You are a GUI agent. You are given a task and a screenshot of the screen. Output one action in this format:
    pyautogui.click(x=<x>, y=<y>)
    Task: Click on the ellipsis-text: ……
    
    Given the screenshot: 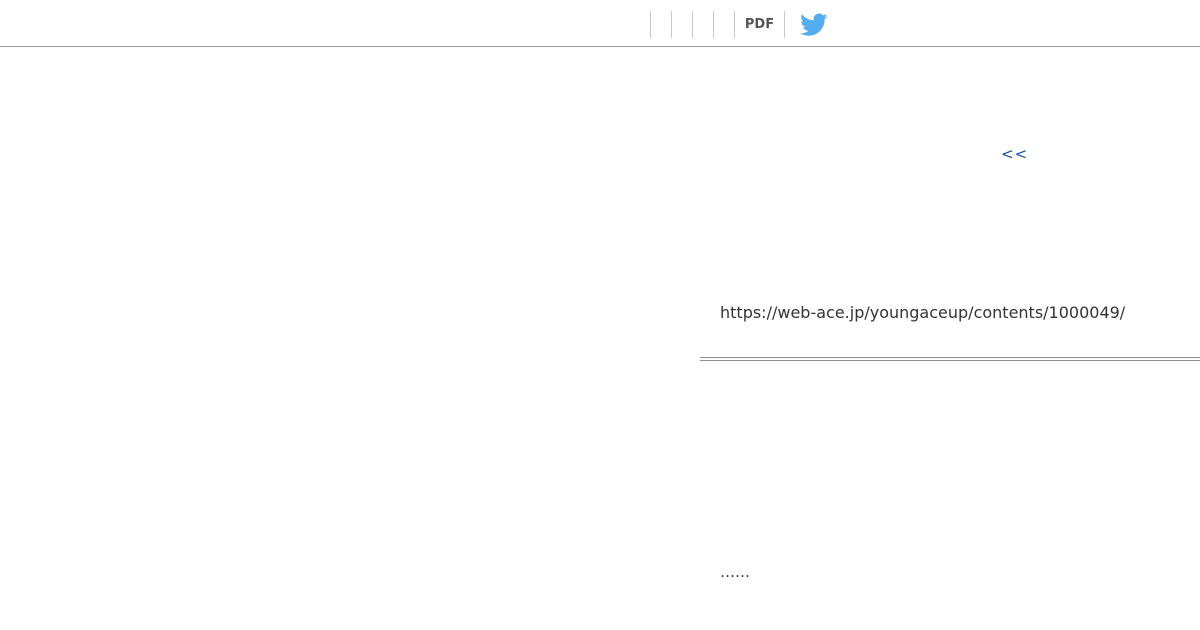 What is the action you would take?
    pyautogui.click(x=735, y=572)
    